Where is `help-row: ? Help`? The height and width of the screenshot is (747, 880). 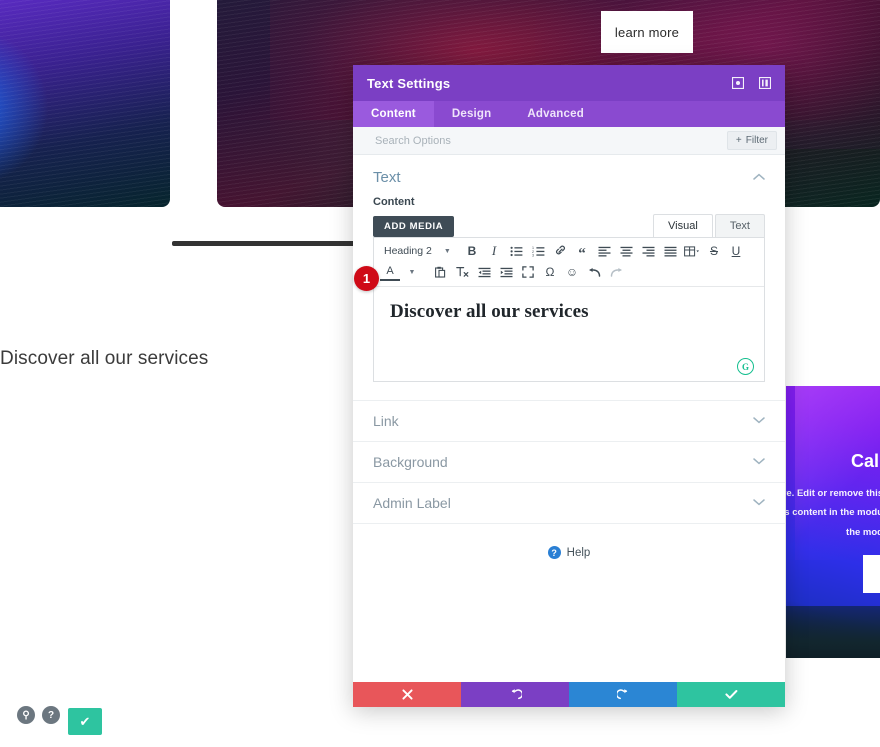 help-row: ? Help is located at coordinates (569, 541).